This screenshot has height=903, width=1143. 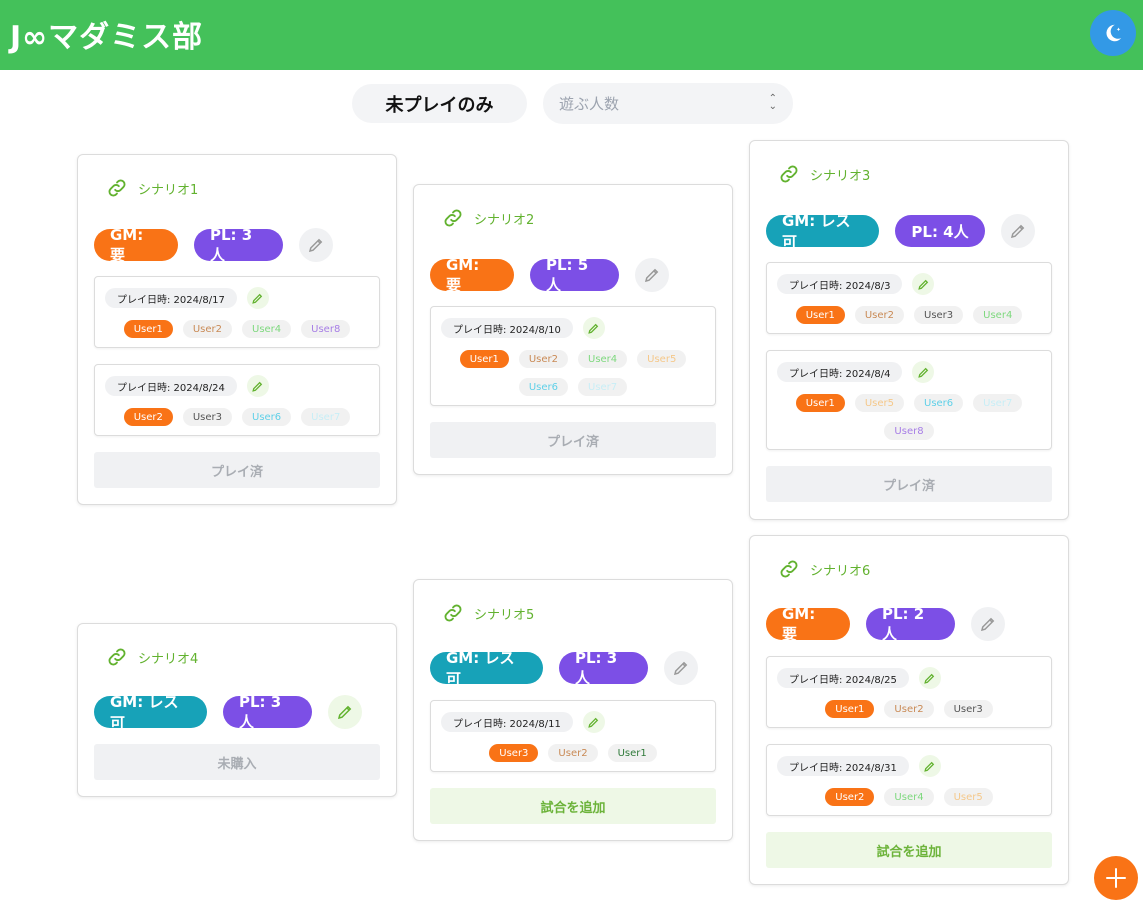 I want to click on session-card: プレイ日時: 2024/8/31 User2 User4 User5, so click(x=909, y=780).